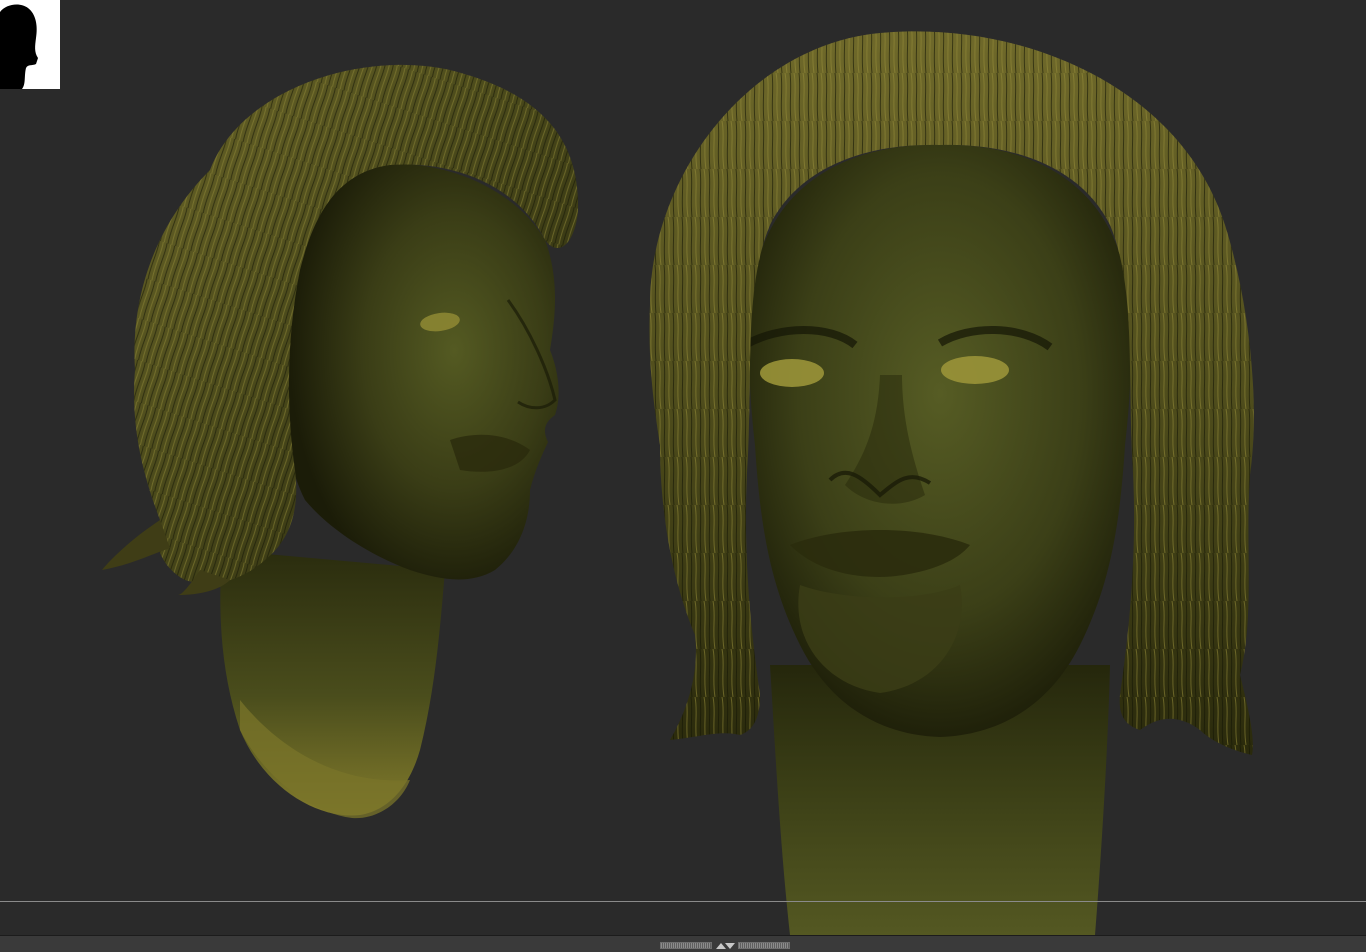 The height and width of the screenshot is (952, 1366). What do you see at coordinates (764, 945) in the screenshot?
I see `tray-grip-right` at bounding box center [764, 945].